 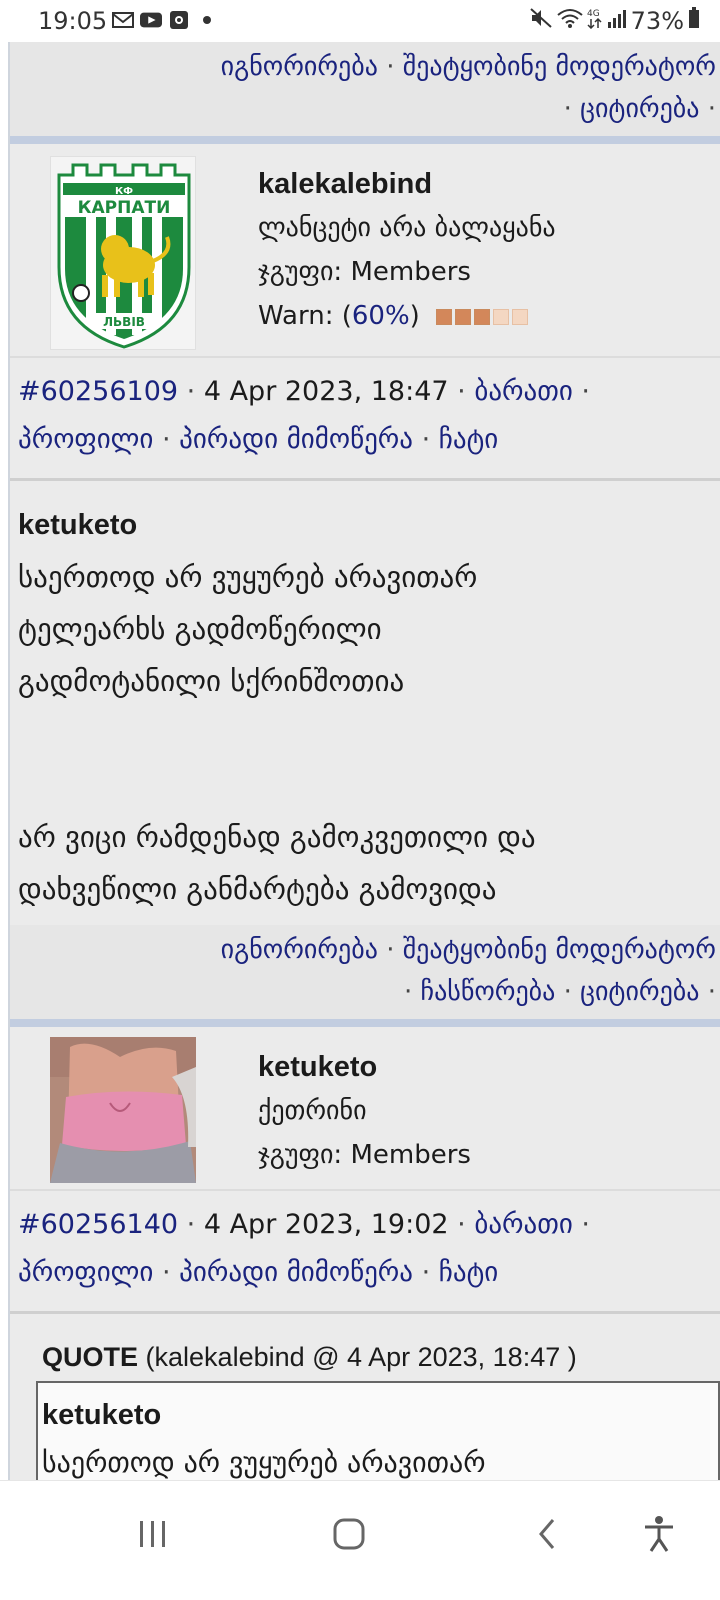 What do you see at coordinates (361, 1357) in the screenshot?
I see `quote-meta: (kalekalebind @ 4 Apr 2023, 18:47 )` at bounding box center [361, 1357].